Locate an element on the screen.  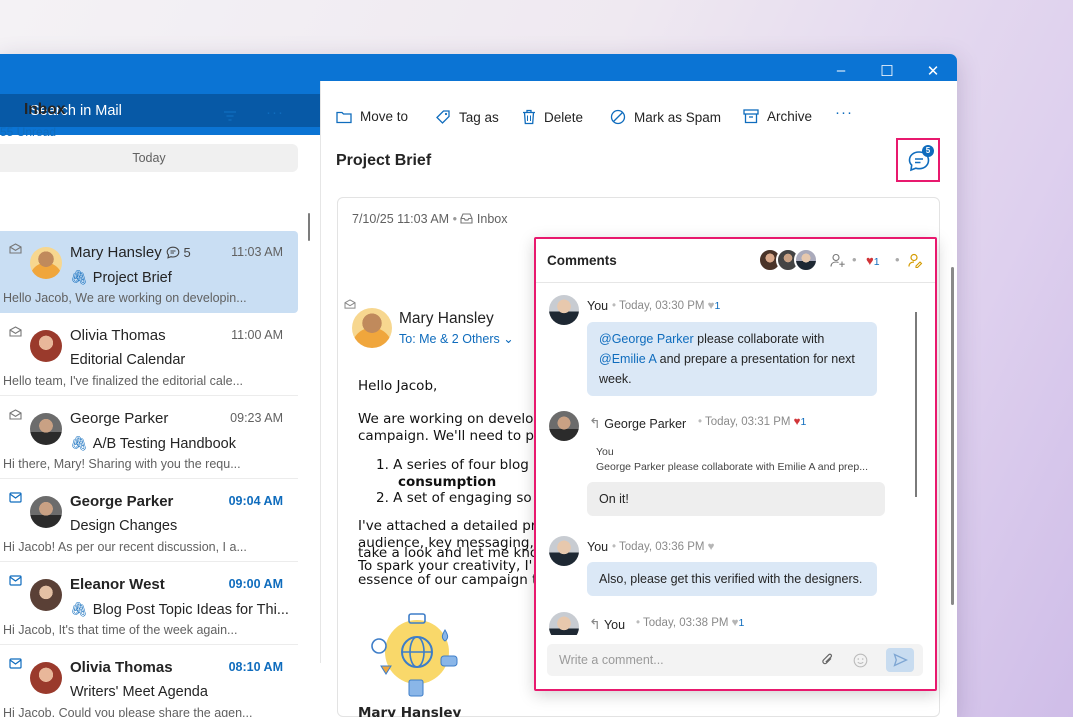
received-time: 09:23 AM is located at coordinates (256, 418).